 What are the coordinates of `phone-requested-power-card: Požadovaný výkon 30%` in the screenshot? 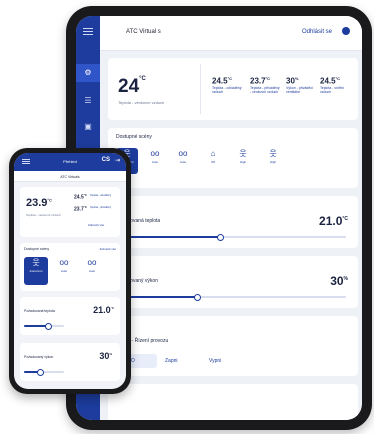 It's located at (70, 362).